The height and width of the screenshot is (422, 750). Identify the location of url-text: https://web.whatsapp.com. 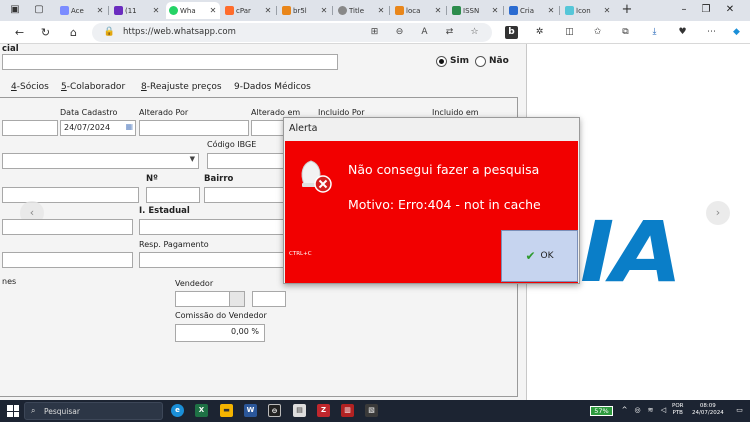
(179, 32).